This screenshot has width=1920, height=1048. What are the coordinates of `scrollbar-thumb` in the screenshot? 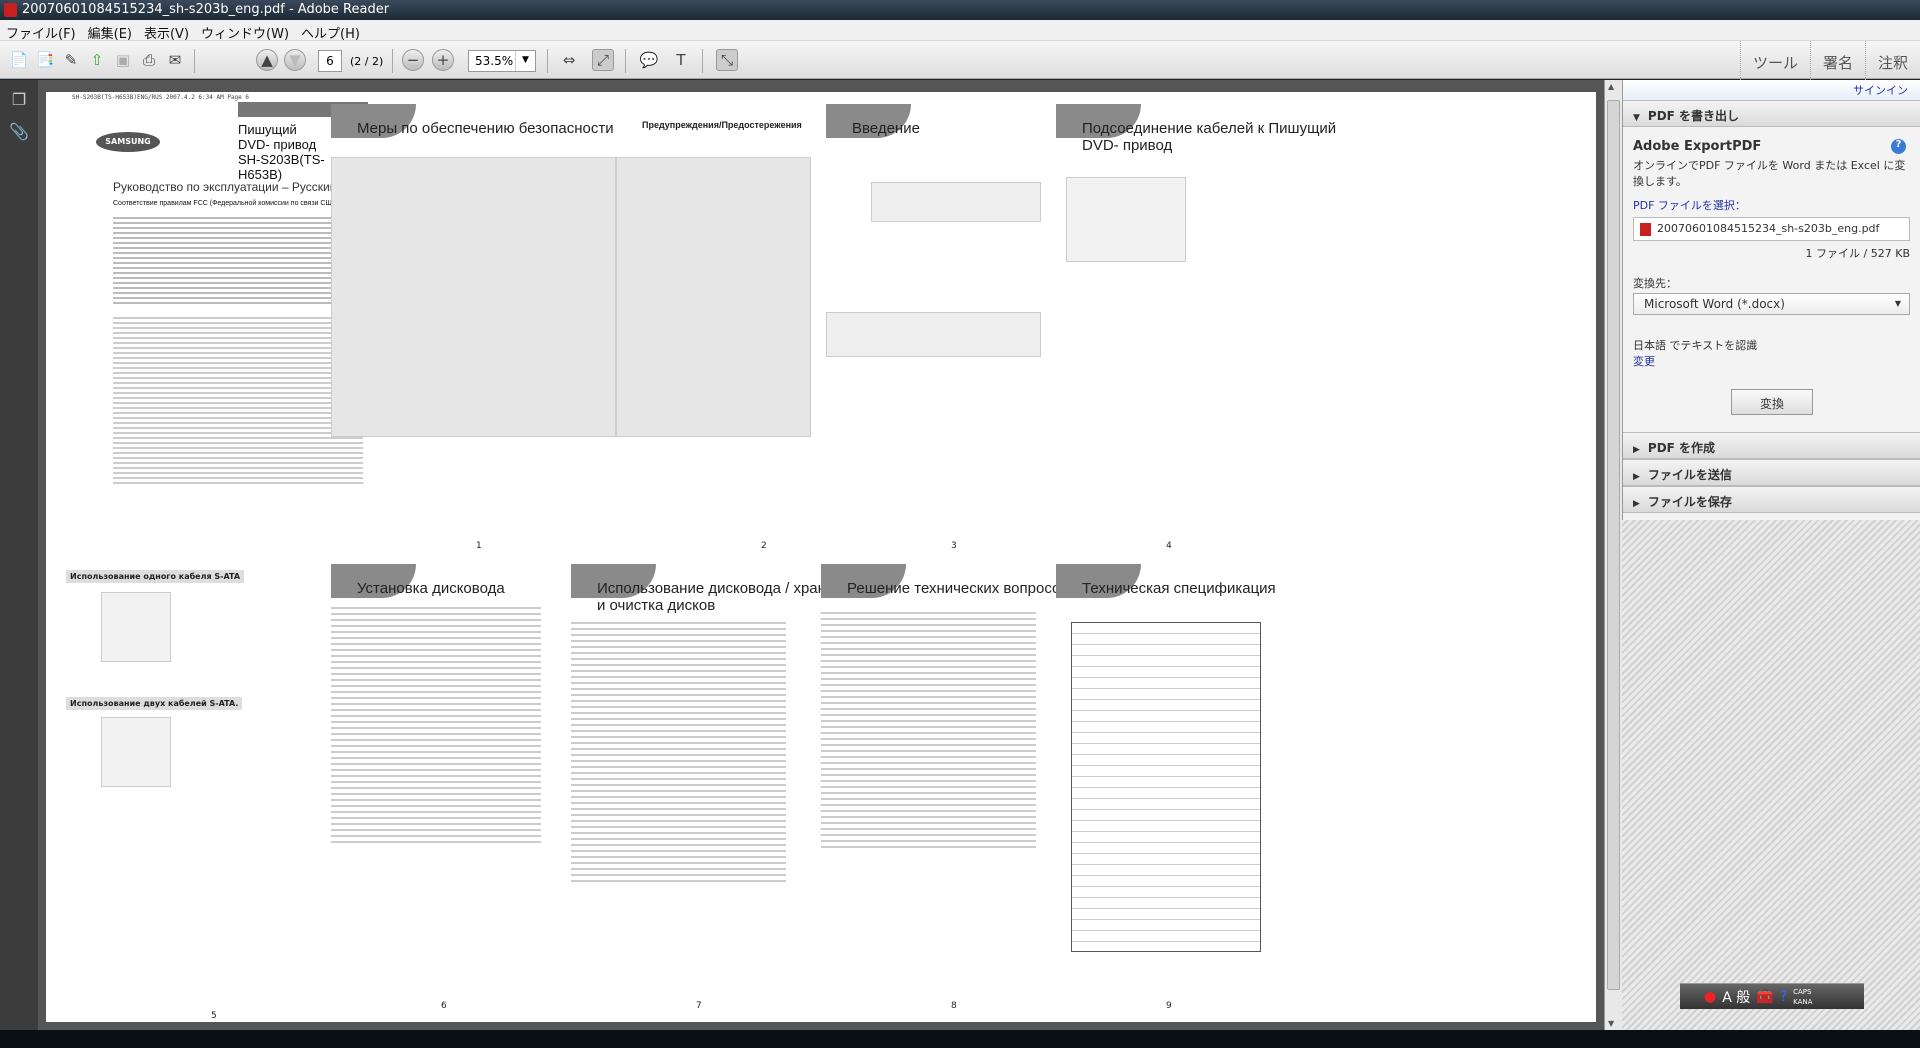 It's located at (1613, 545).